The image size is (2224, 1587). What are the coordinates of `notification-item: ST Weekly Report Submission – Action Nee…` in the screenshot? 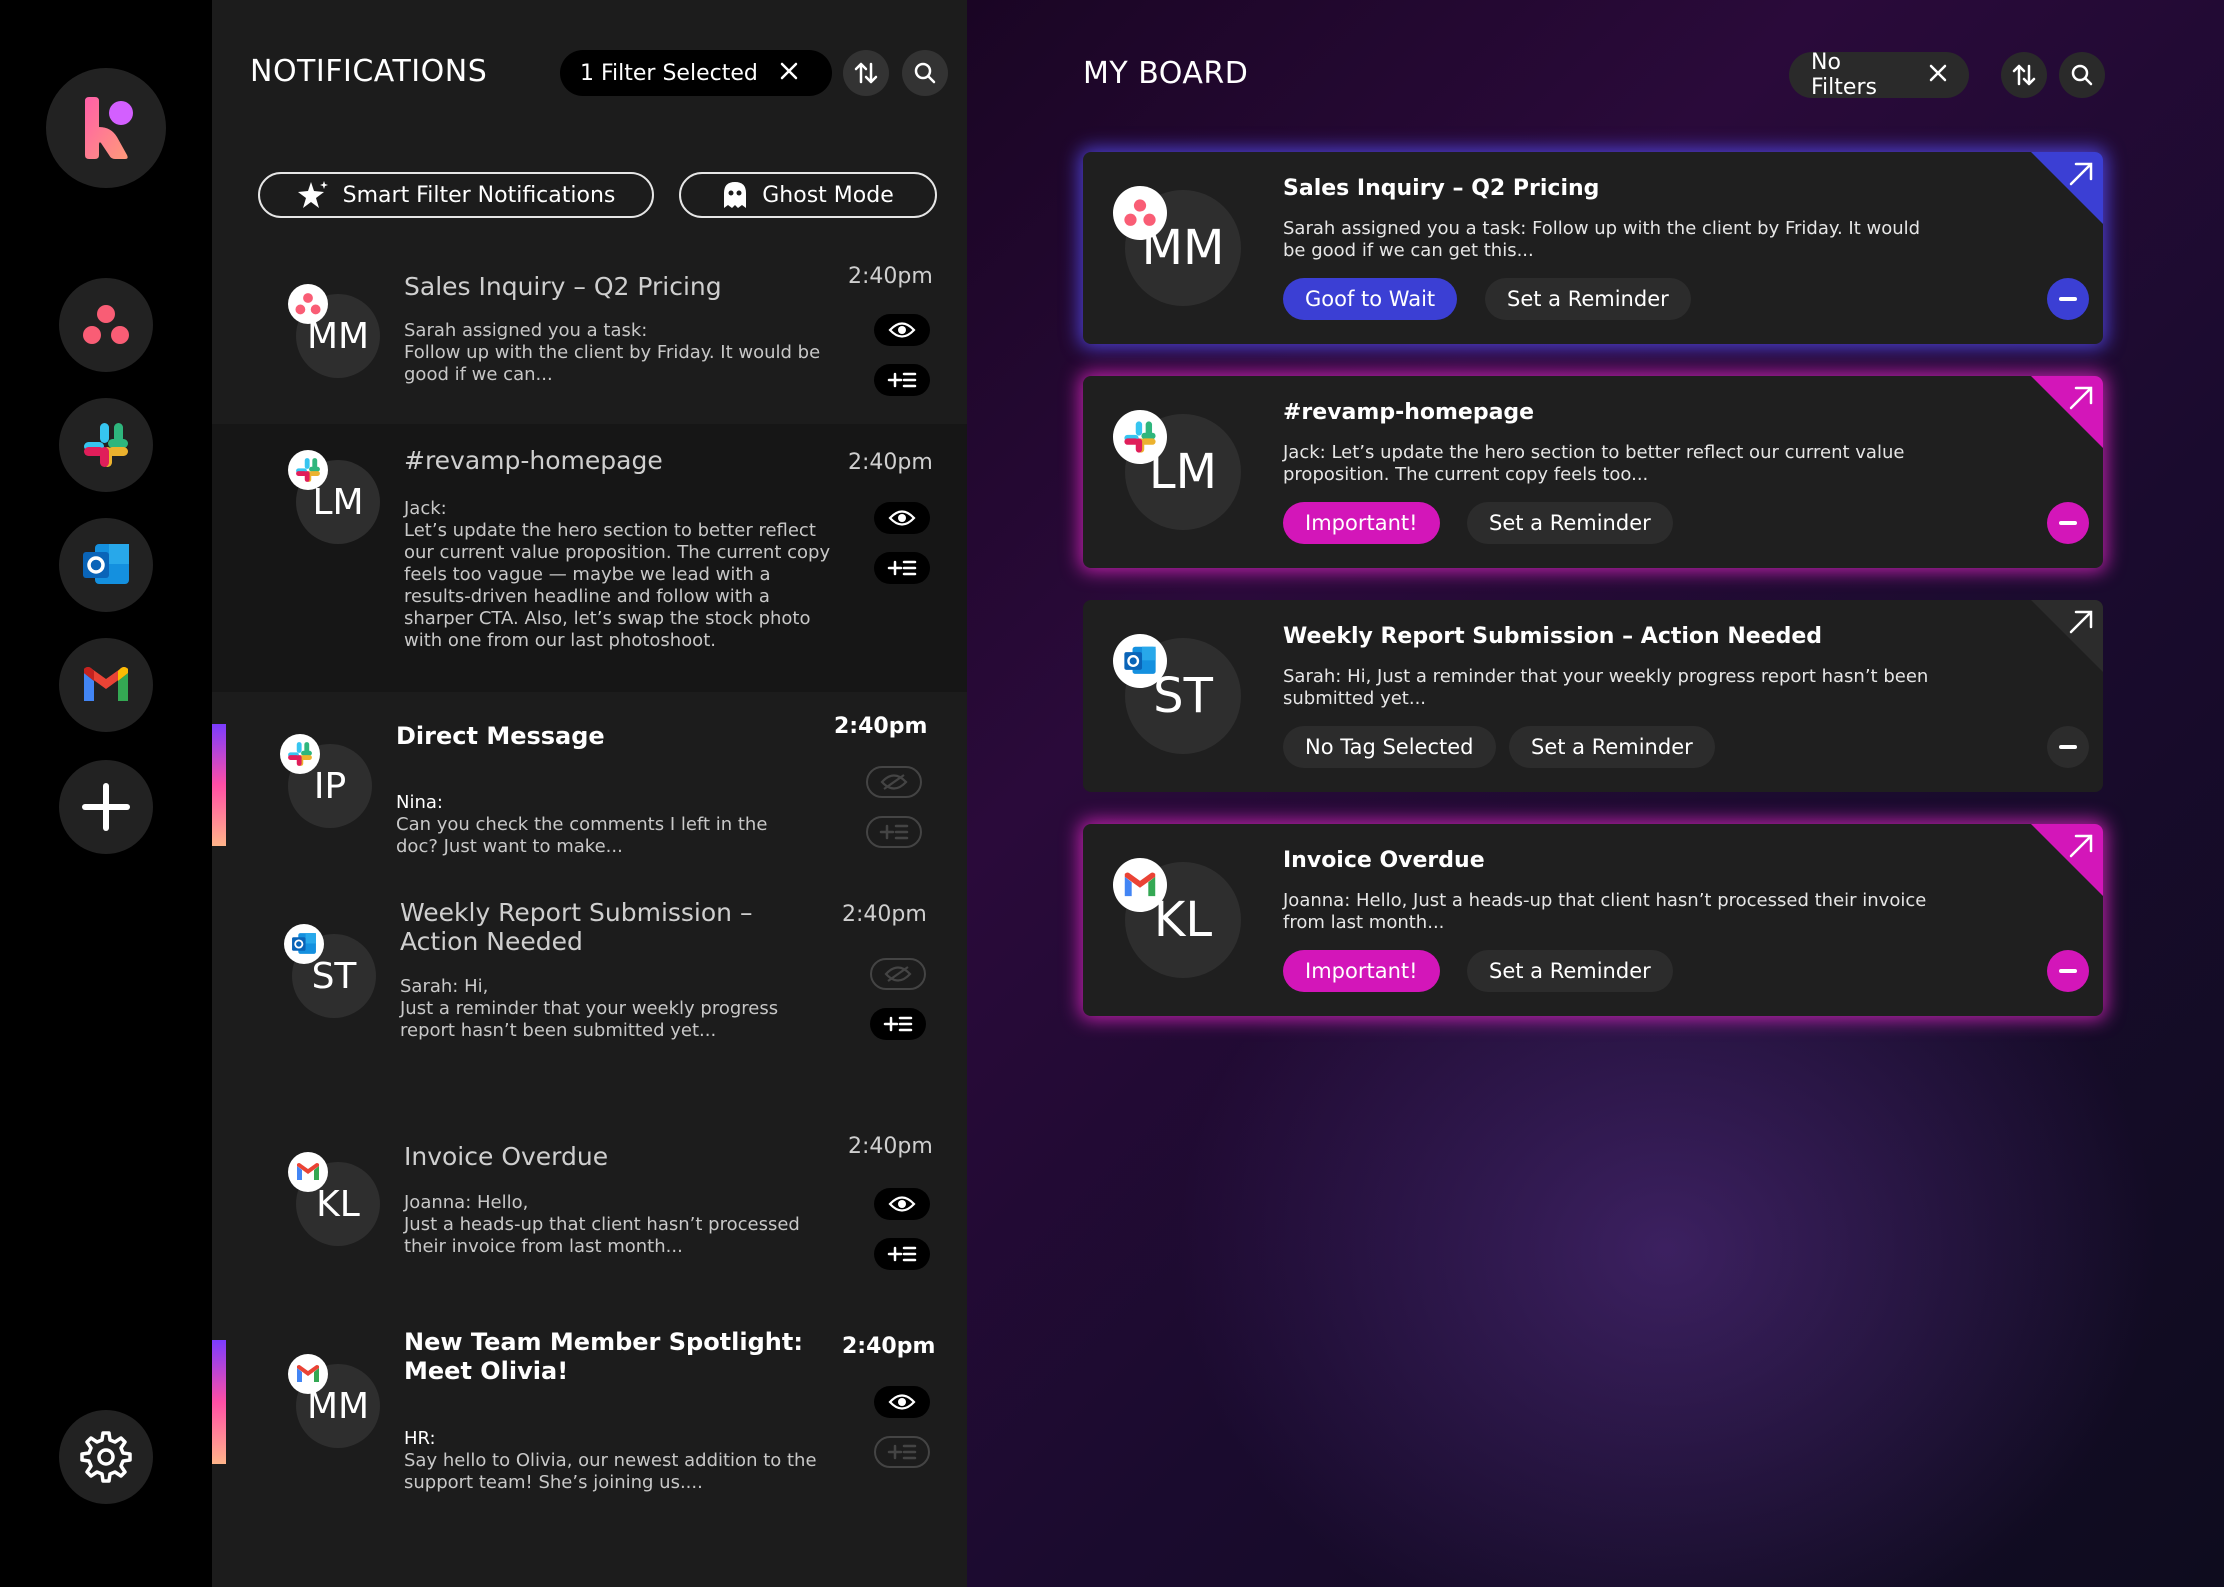 It's located at (589, 992).